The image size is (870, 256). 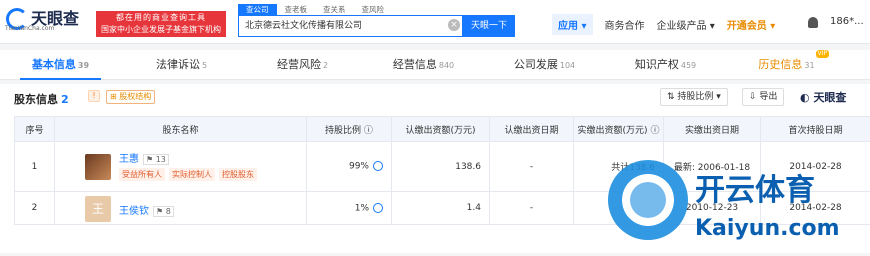 What do you see at coordinates (83, 65) in the screenshot?
I see `tab-count: 39` at bounding box center [83, 65].